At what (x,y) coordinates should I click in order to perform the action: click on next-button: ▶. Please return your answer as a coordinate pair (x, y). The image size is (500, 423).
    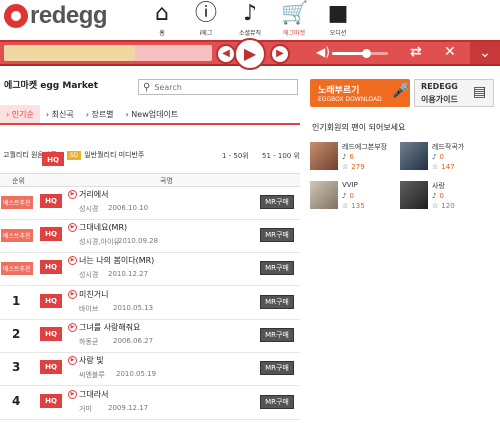
    Looking at the image, I should click on (280, 54).